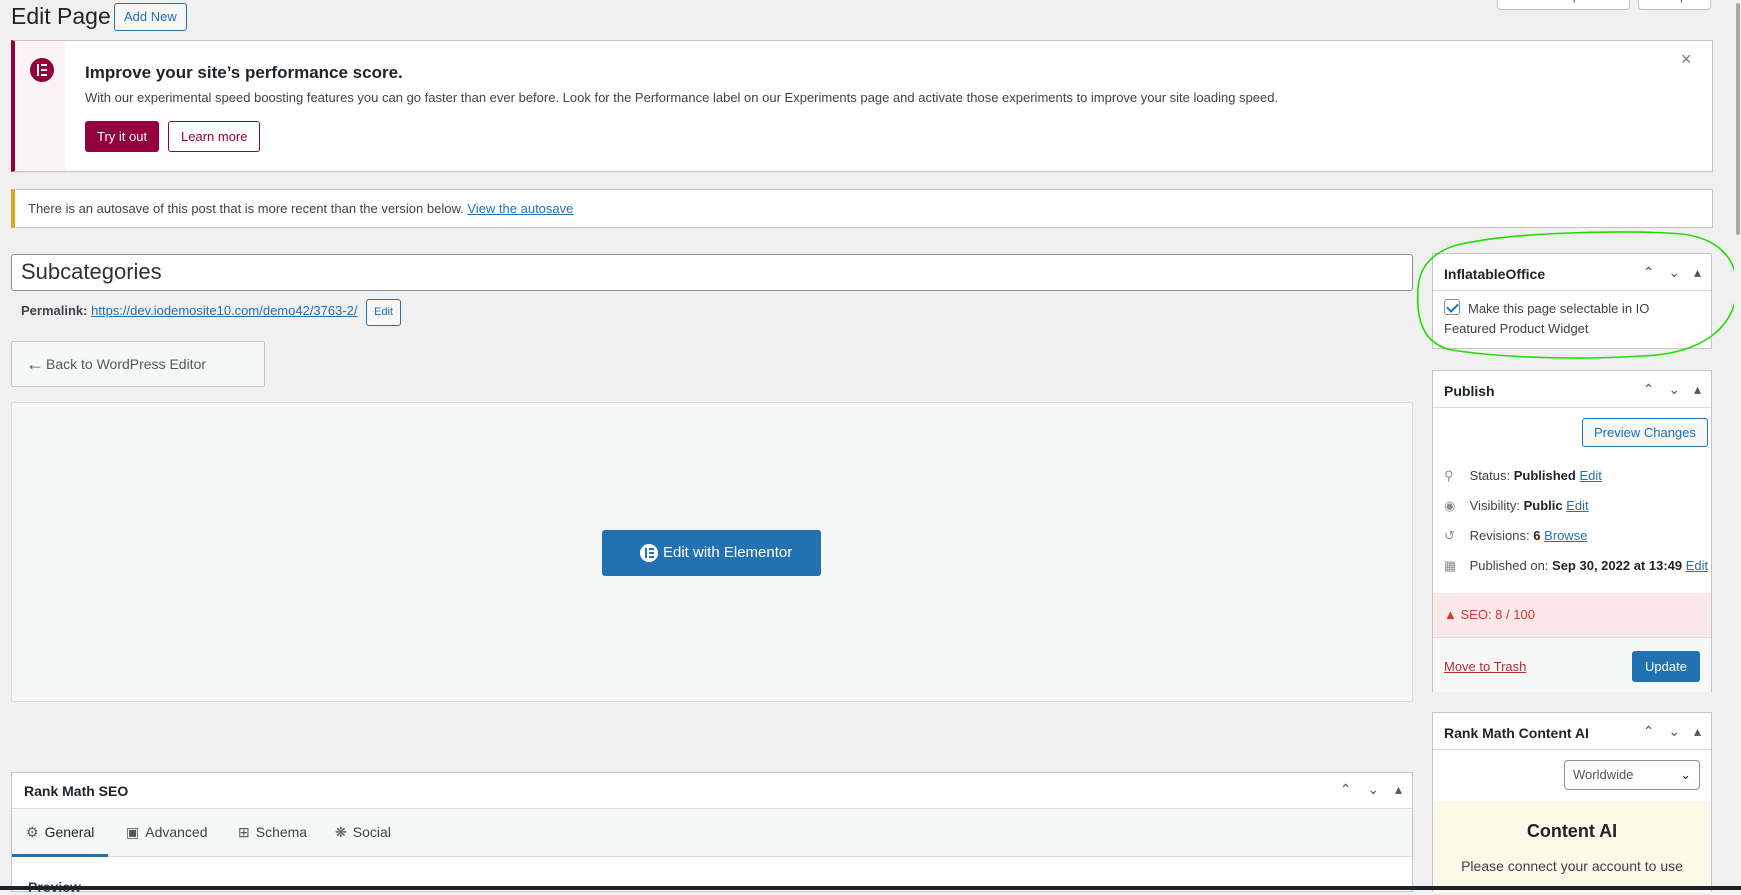 This screenshot has width=1741, height=895. I want to click on status-value: Published, so click(1544, 475).